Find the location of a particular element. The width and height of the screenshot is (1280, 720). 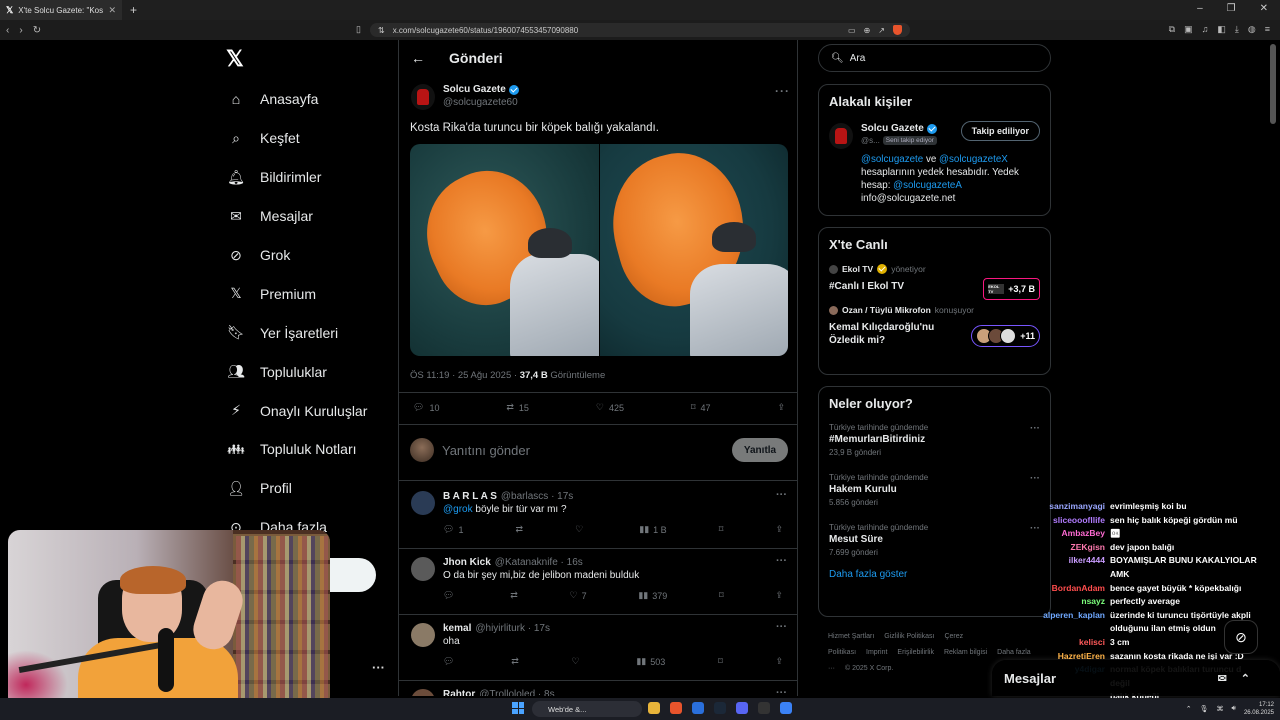

bookmark-action: ⌑ 47 is located at coordinates (701, 407).